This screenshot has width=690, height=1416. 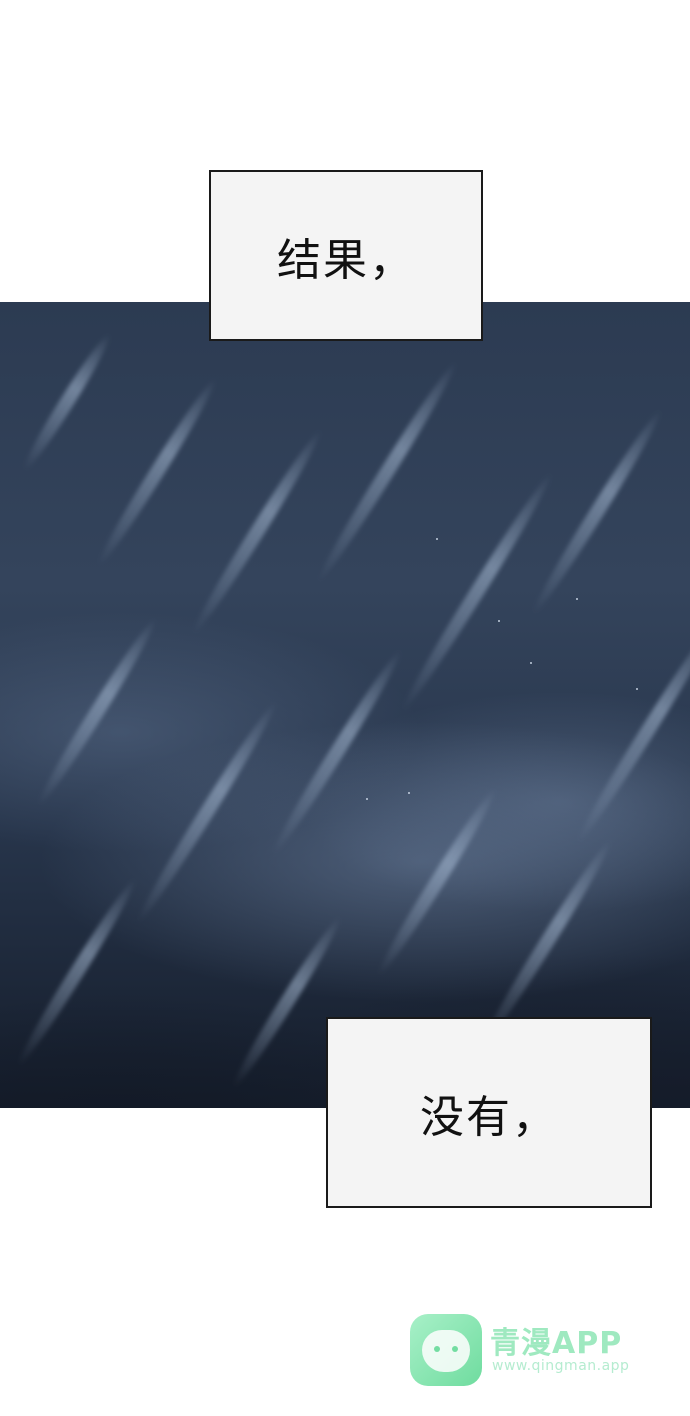 I want to click on cat-face-icon, so click(x=446, y=1350).